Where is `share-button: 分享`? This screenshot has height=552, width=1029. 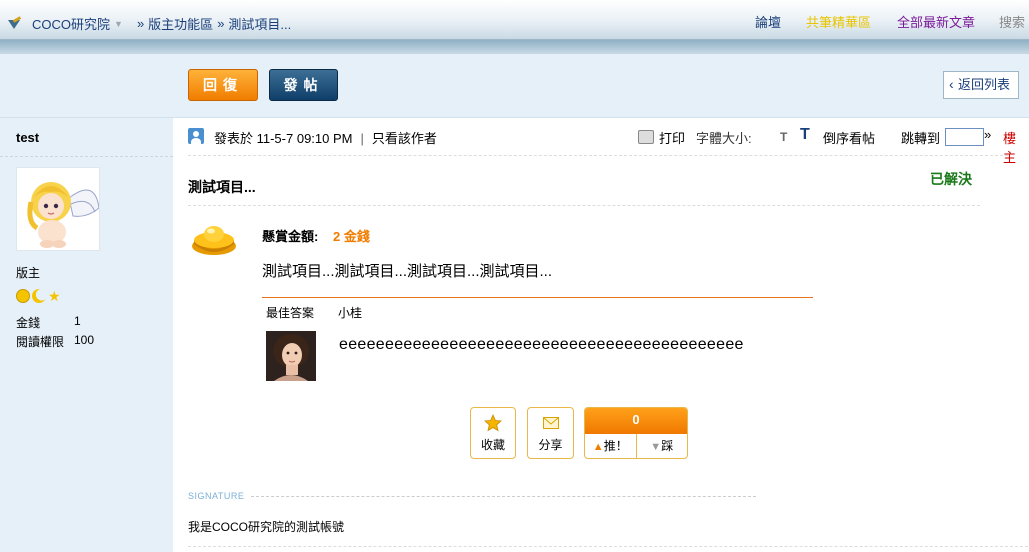
share-button: 分享 is located at coordinates (550, 433).